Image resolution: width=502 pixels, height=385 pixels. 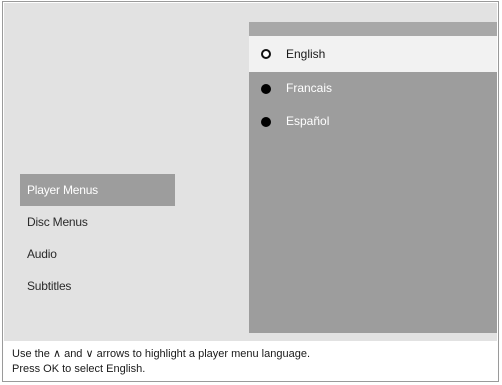 I want to click on language-option-francais: Francais, so click(x=373, y=88).